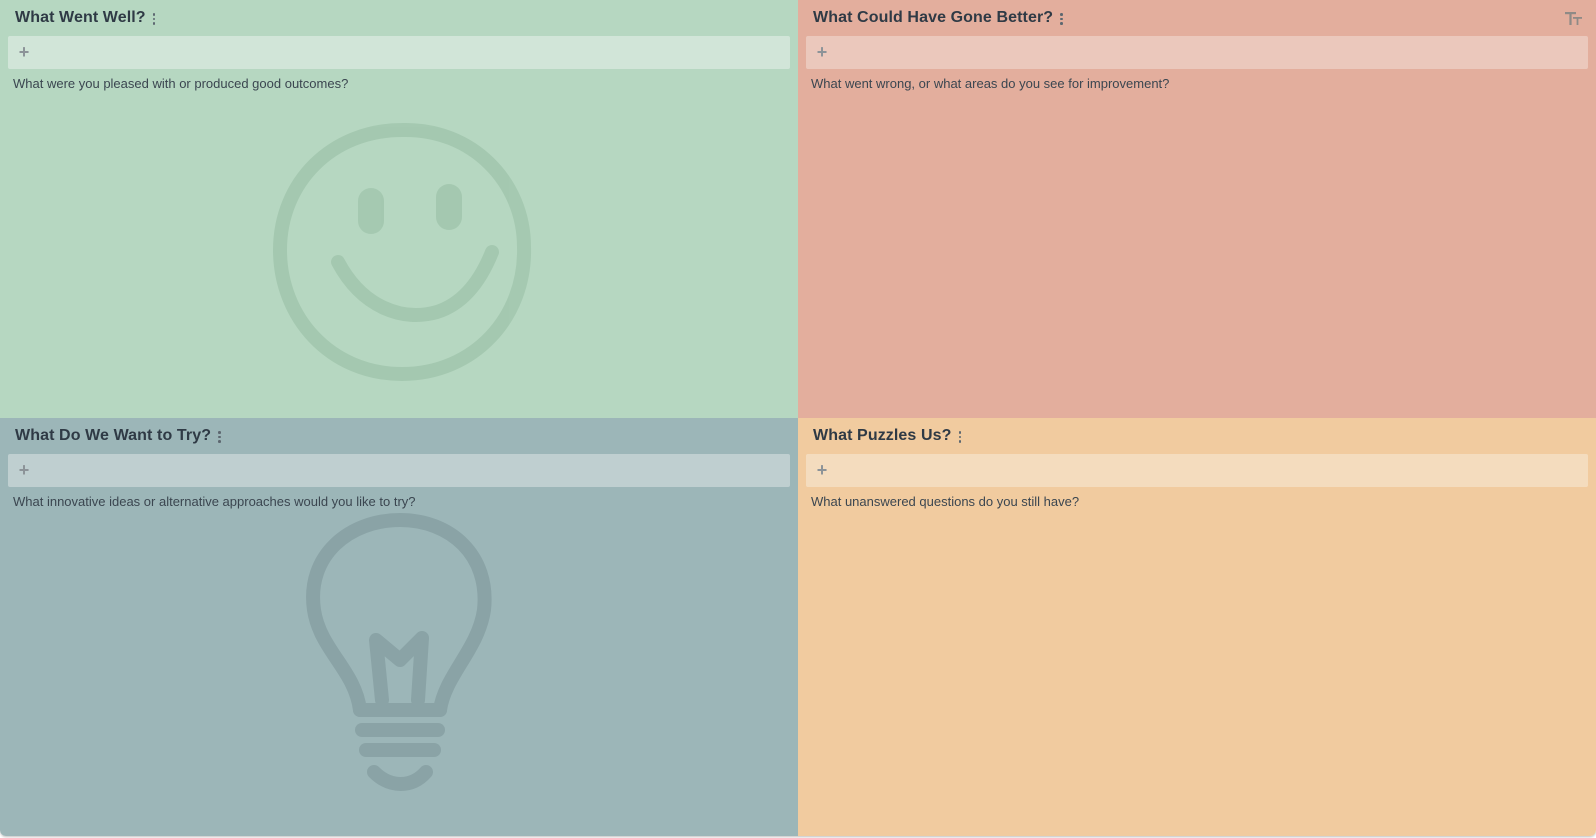 The height and width of the screenshot is (838, 1596). Describe the element at coordinates (882, 435) in the screenshot. I see `quadrant-title: What Puzzles Us?` at that location.